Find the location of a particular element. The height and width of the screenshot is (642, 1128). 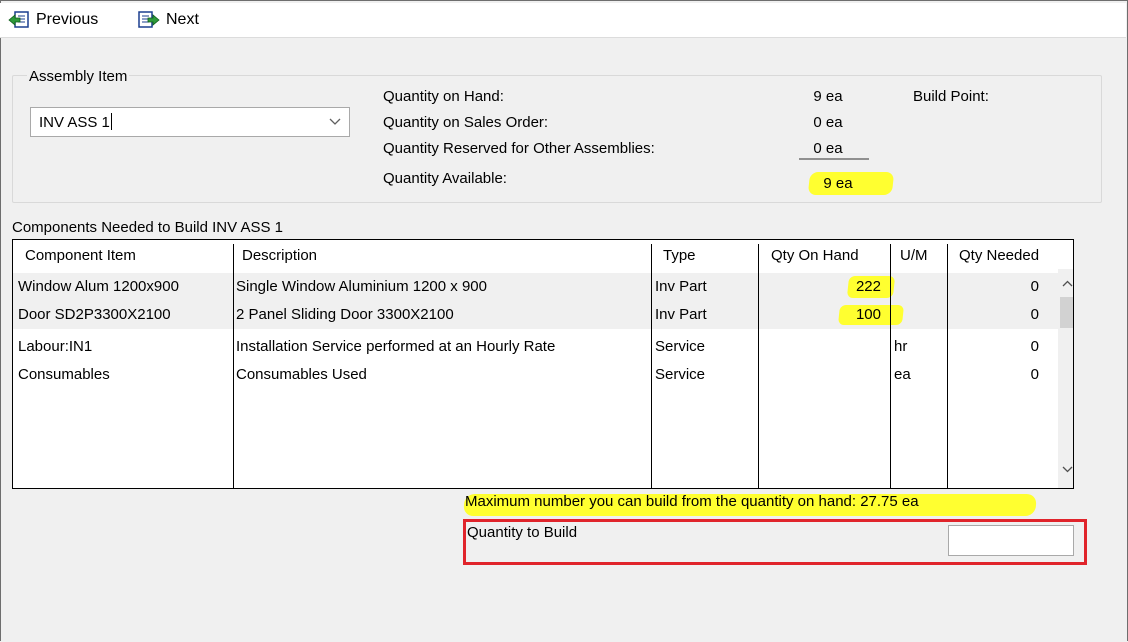

cell-qty-on-hand: 100 is located at coordinates (868, 314).